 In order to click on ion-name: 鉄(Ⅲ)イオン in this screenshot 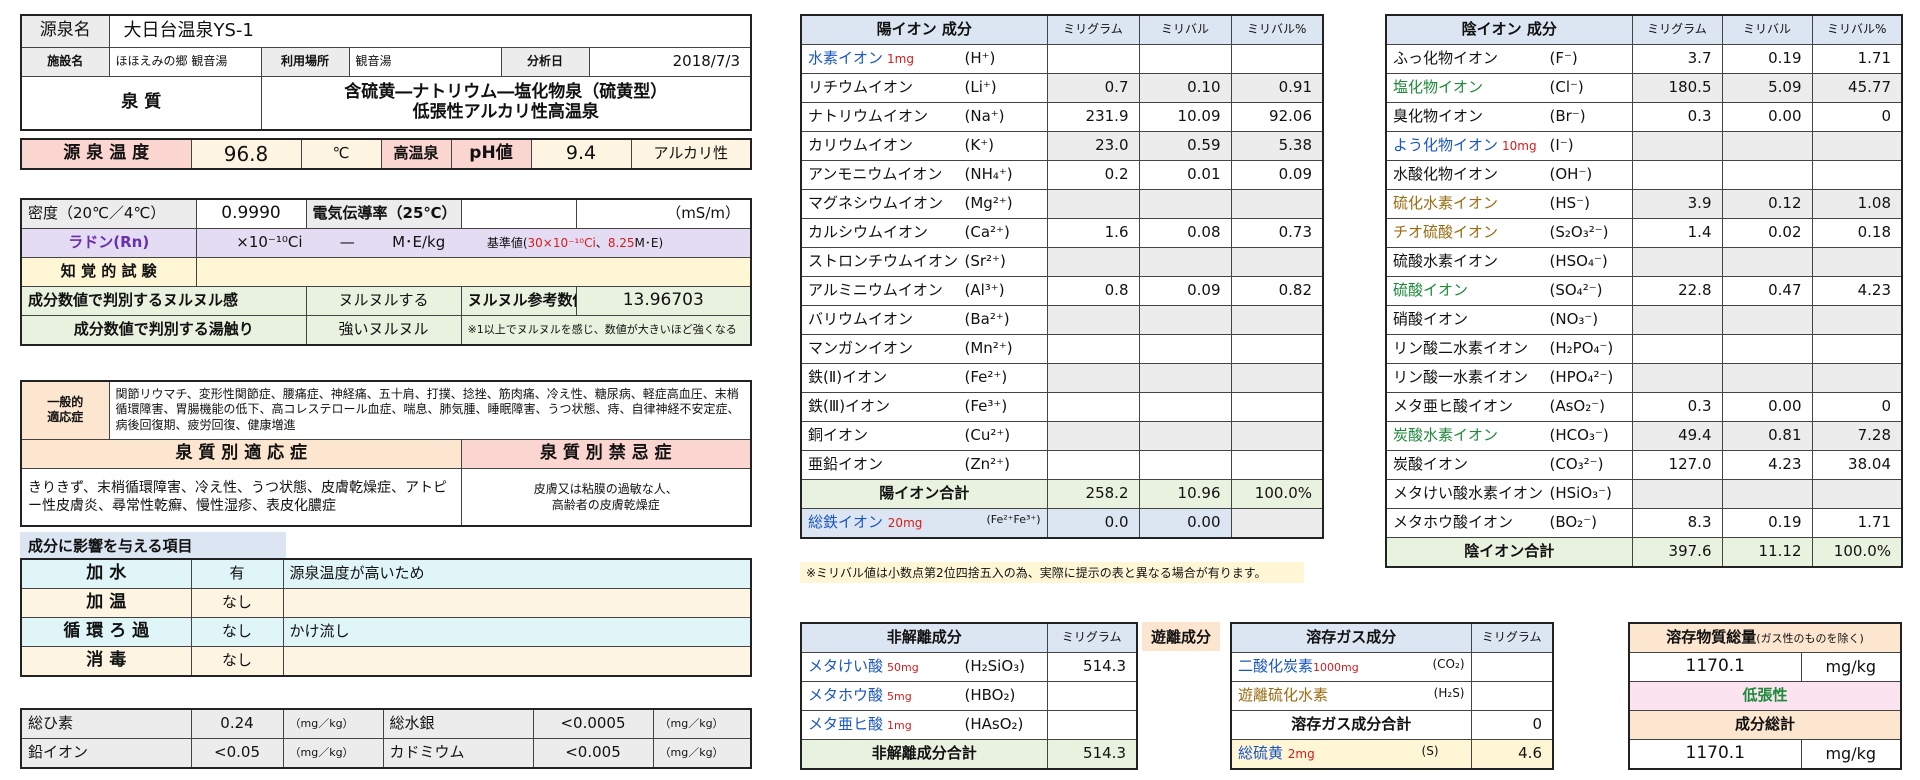, I will do `click(849, 406)`.